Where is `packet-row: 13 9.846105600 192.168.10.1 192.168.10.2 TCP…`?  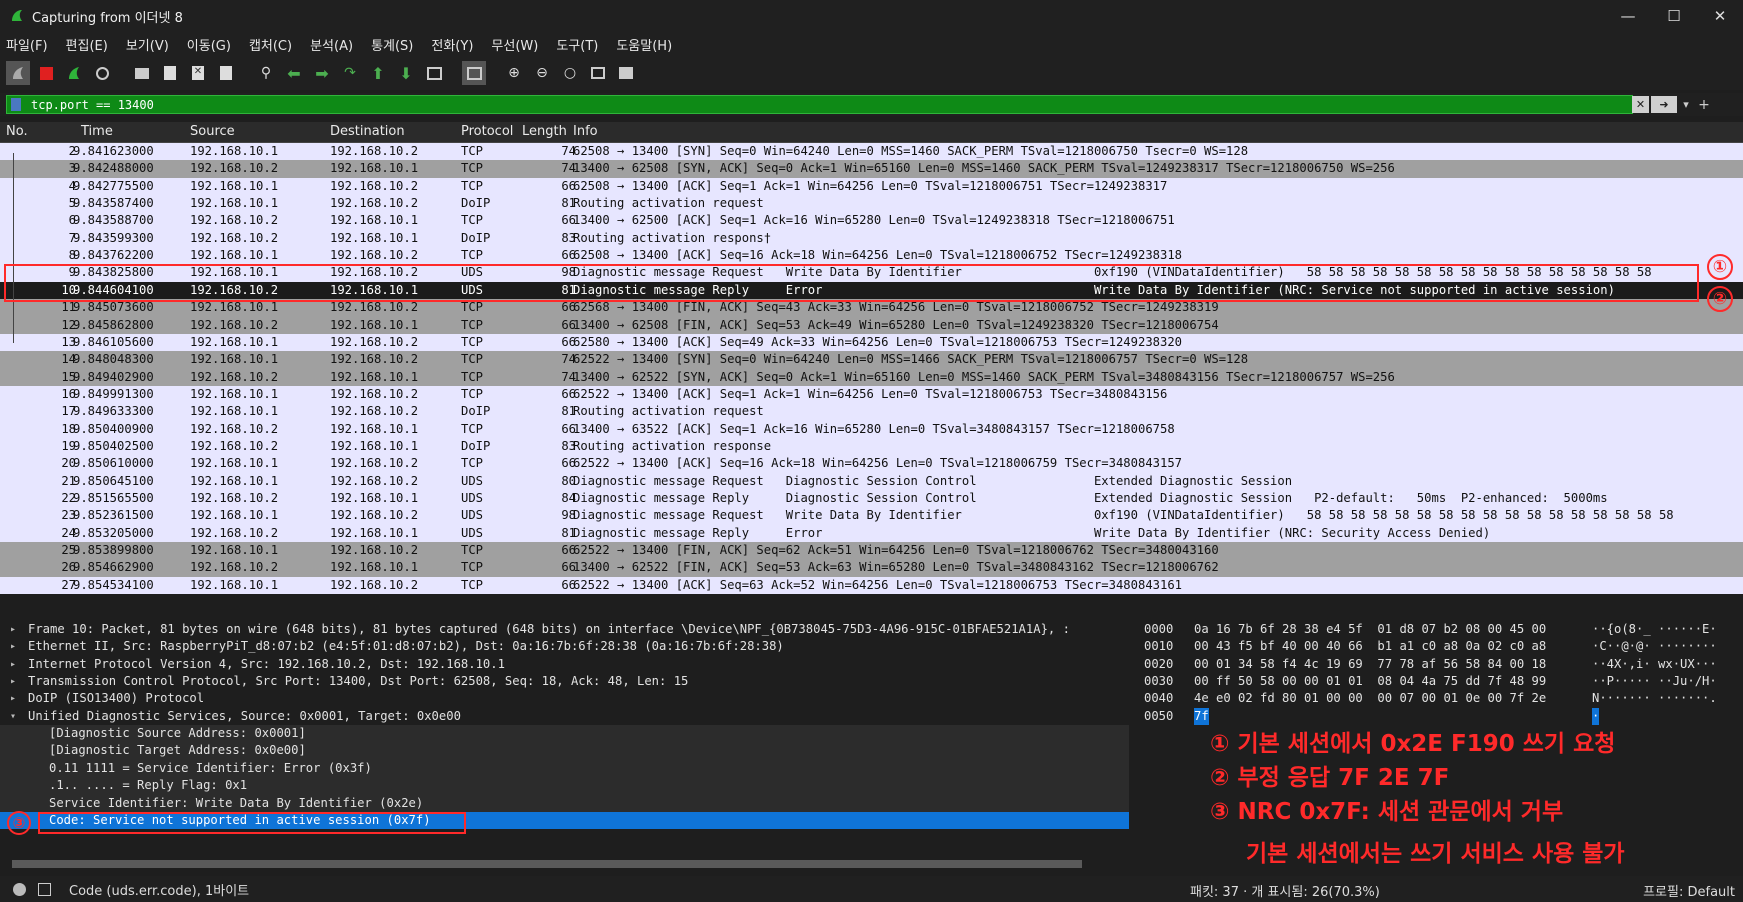
packet-row: 13 9.846105600 192.168.10.1 192.168.10.2 TCP… is located at coordinates (871, 342).